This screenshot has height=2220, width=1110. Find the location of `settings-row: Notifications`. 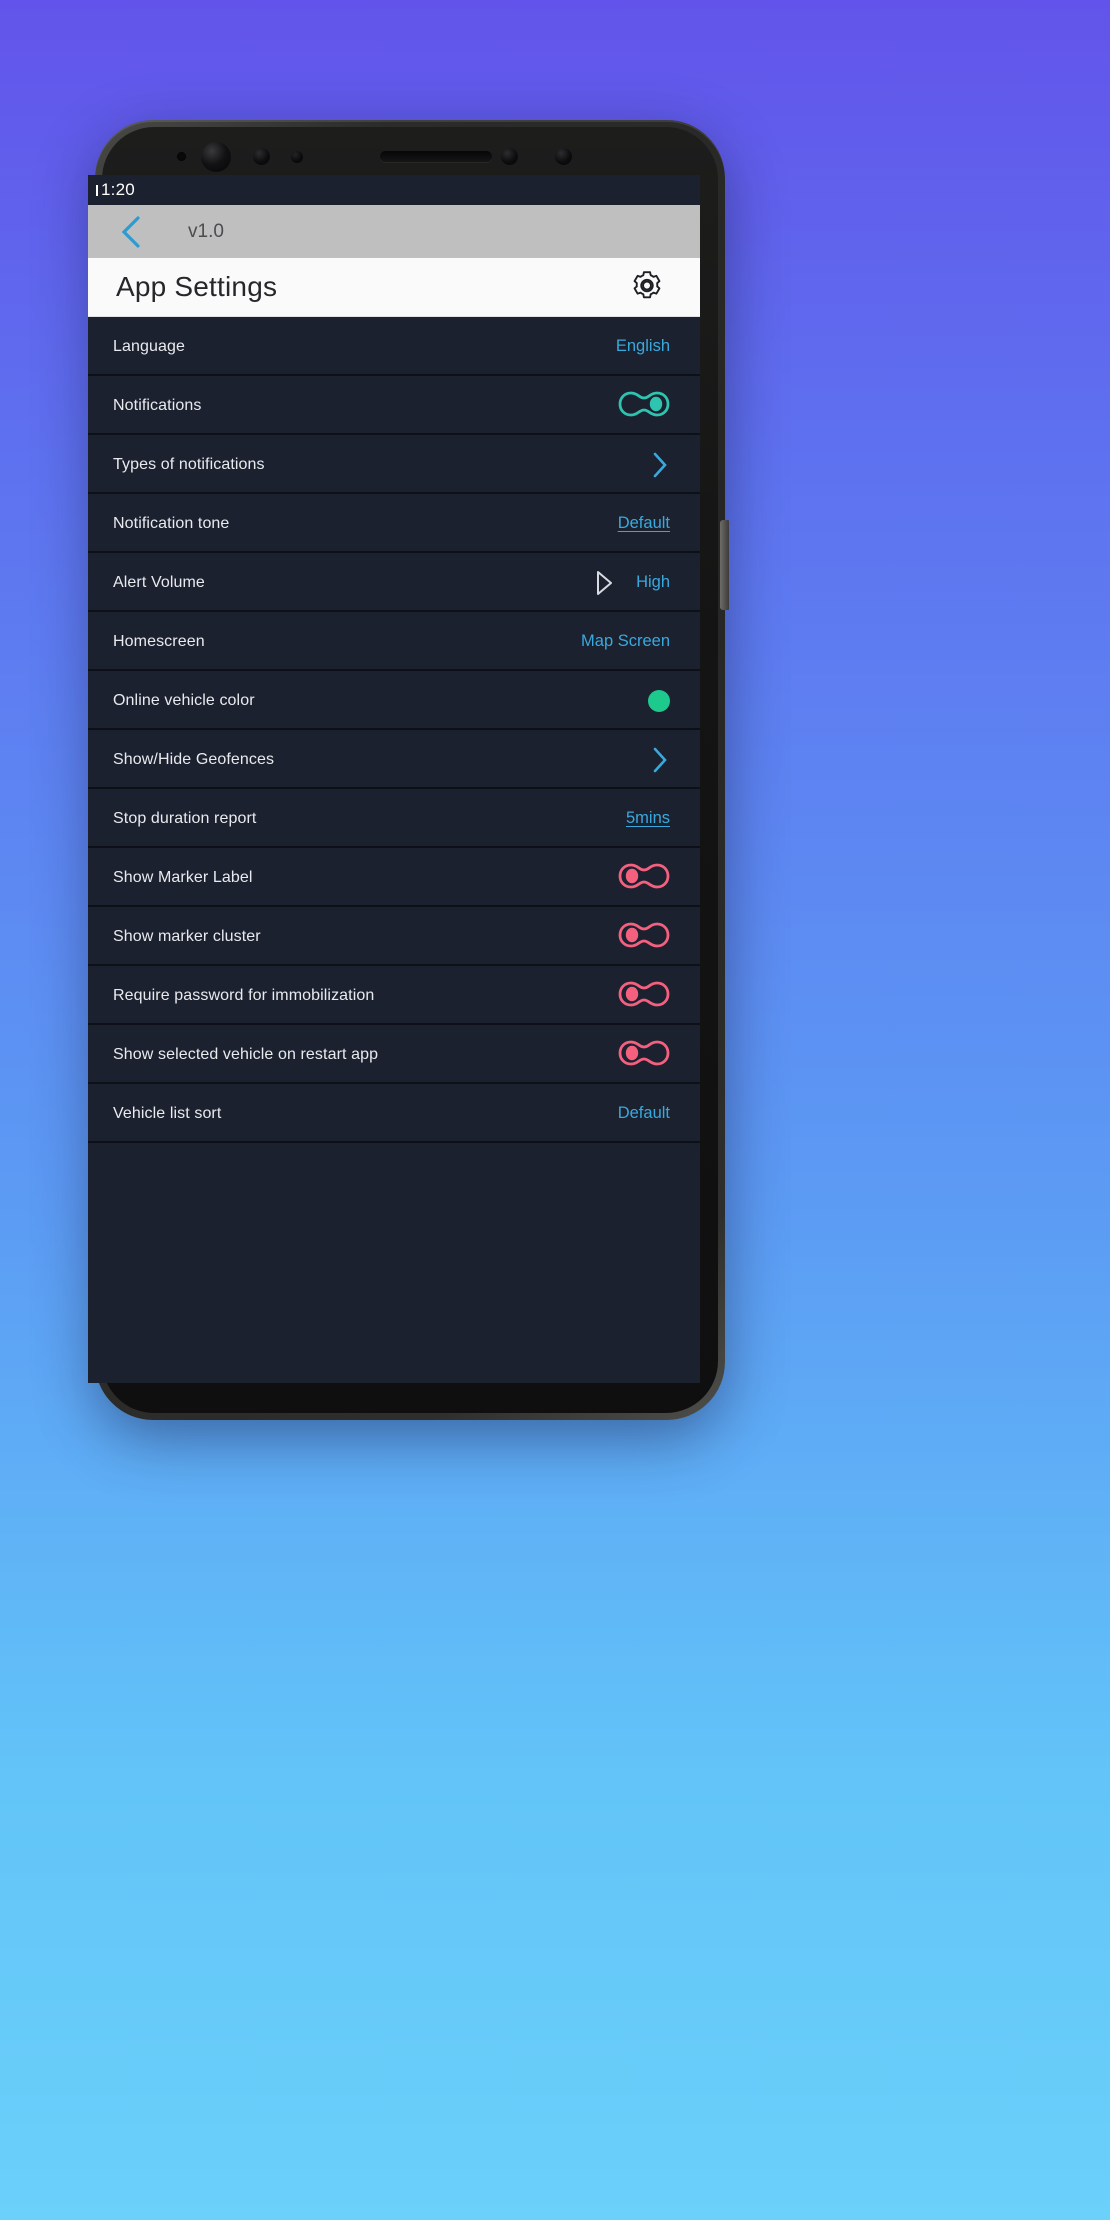

settings-row: Notifications is located at coordinates (394, 405).